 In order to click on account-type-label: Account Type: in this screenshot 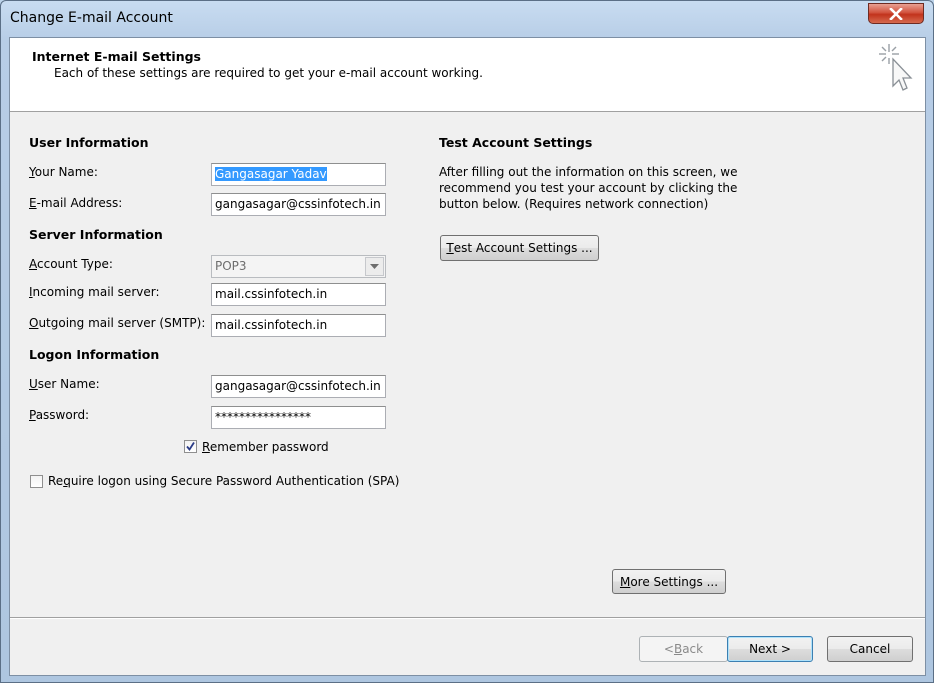, I will do `click(71, 264)`.